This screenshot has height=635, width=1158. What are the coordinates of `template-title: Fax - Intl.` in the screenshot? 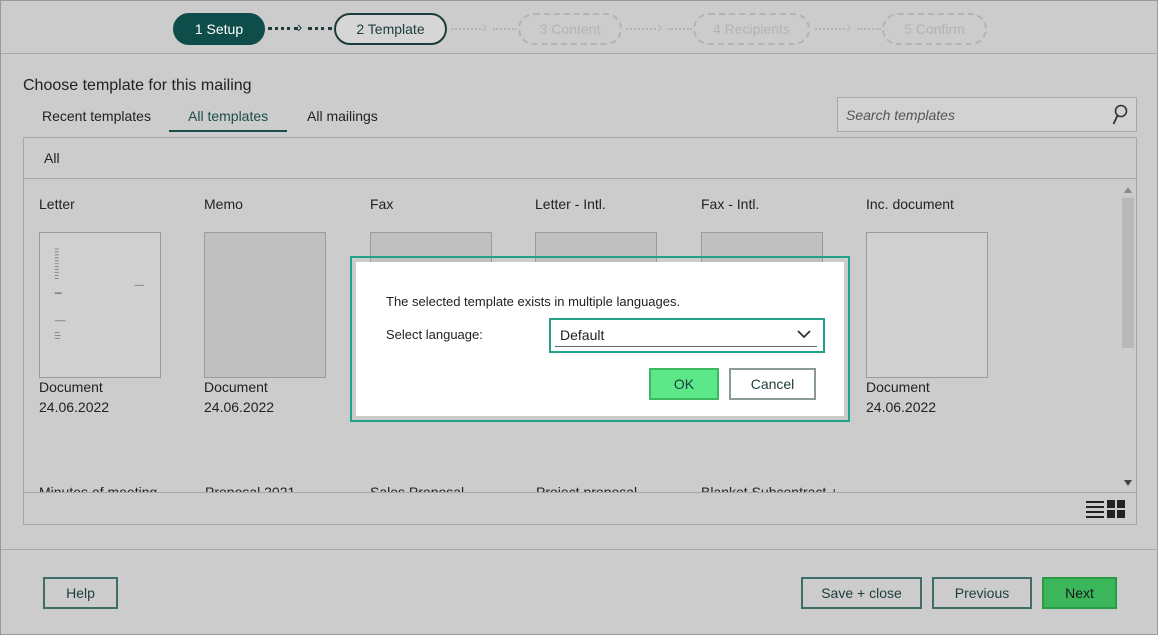 It's located at (730, 204).